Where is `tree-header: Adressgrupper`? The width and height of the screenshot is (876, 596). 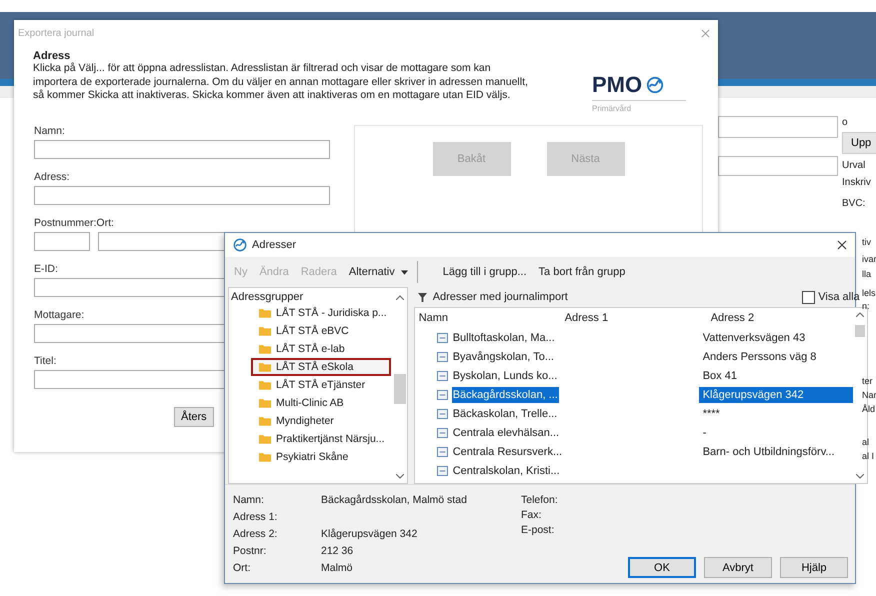
tree-header: Adressgrupper is located at coordinates (267, 297).